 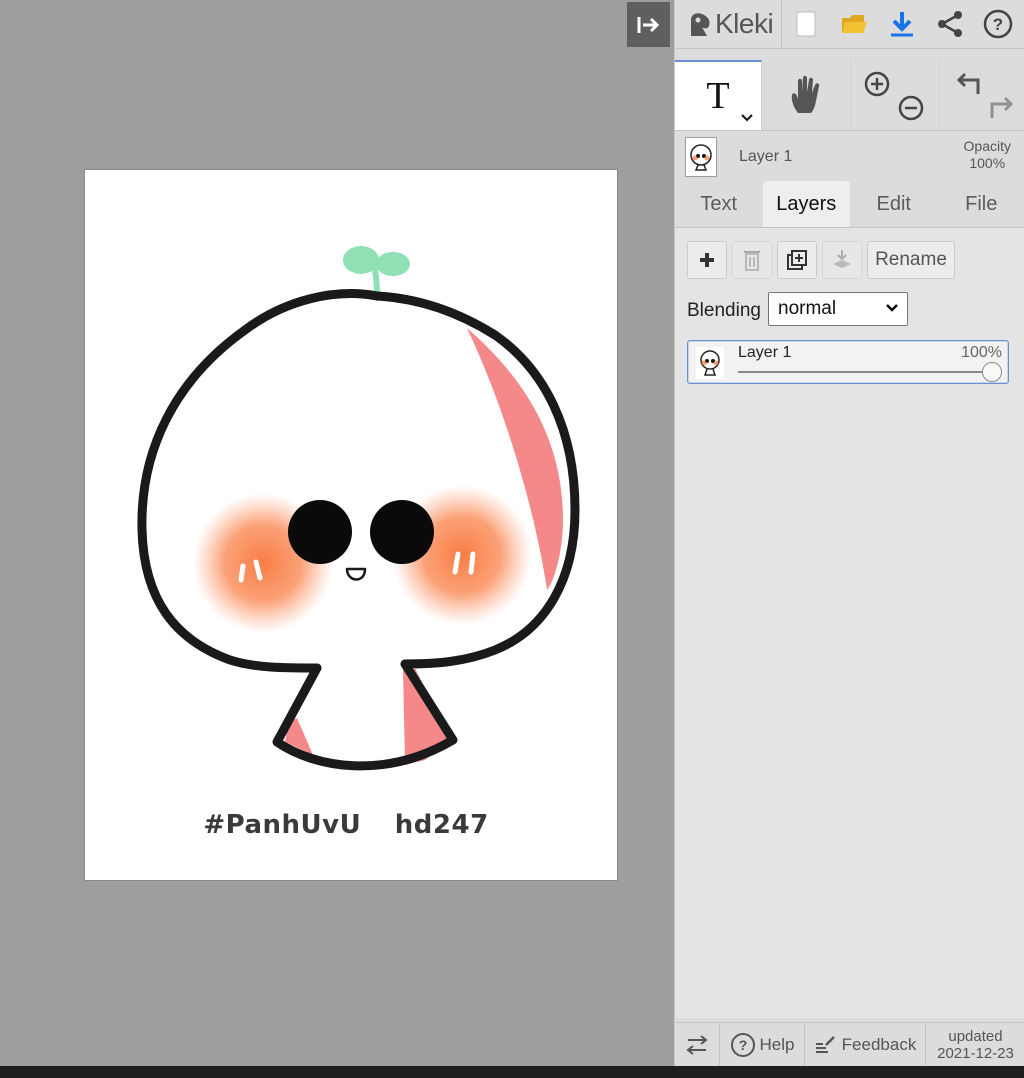 I want to click on left-eye, so click(x=320, y=532).